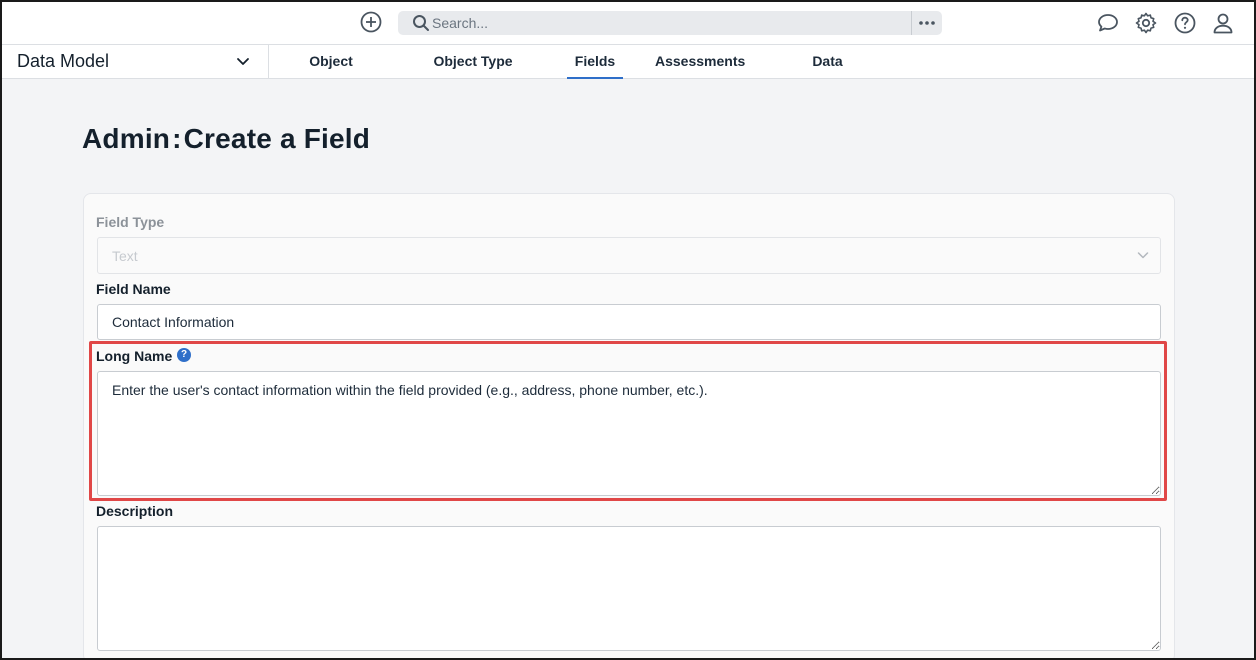  Describe the element at coordinates (421, 23) in the screenshot. I see `search-icon` at that location.